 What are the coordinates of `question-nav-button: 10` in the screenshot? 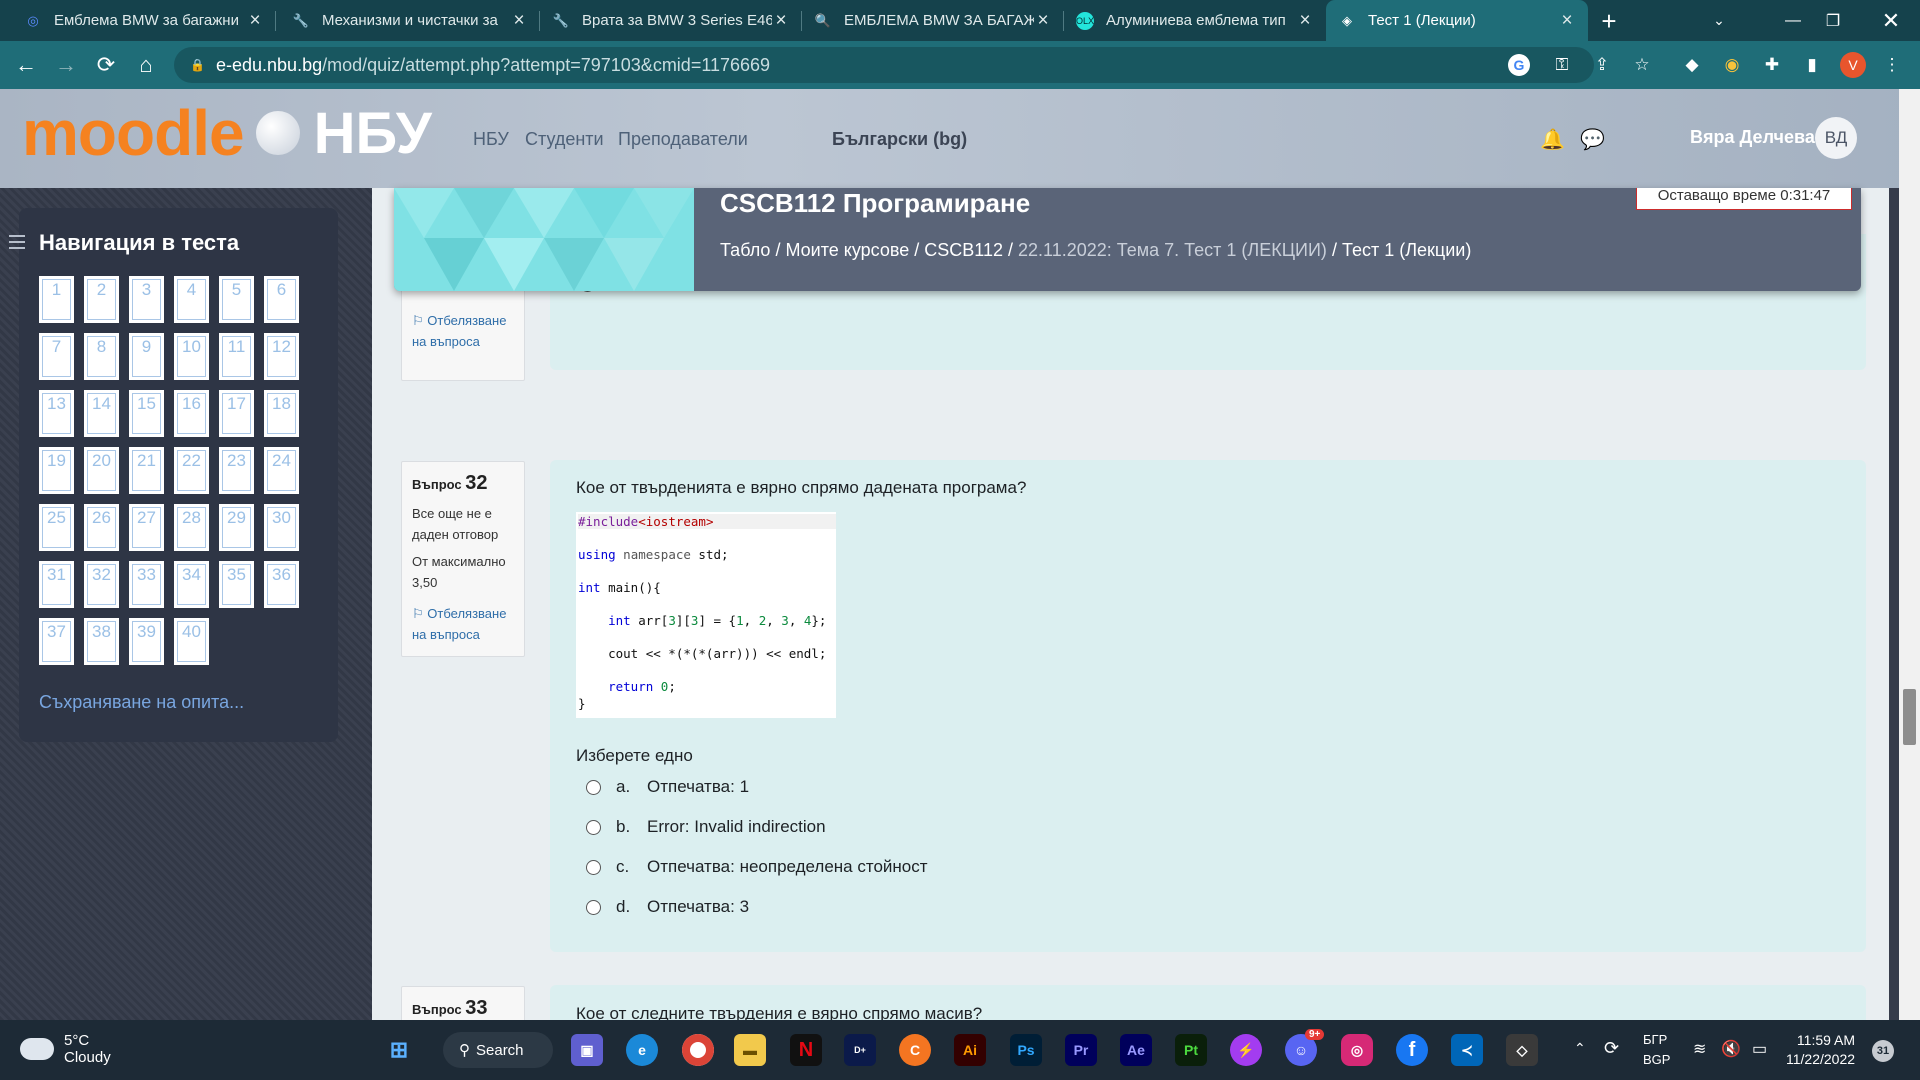 It's located at (191, 356).